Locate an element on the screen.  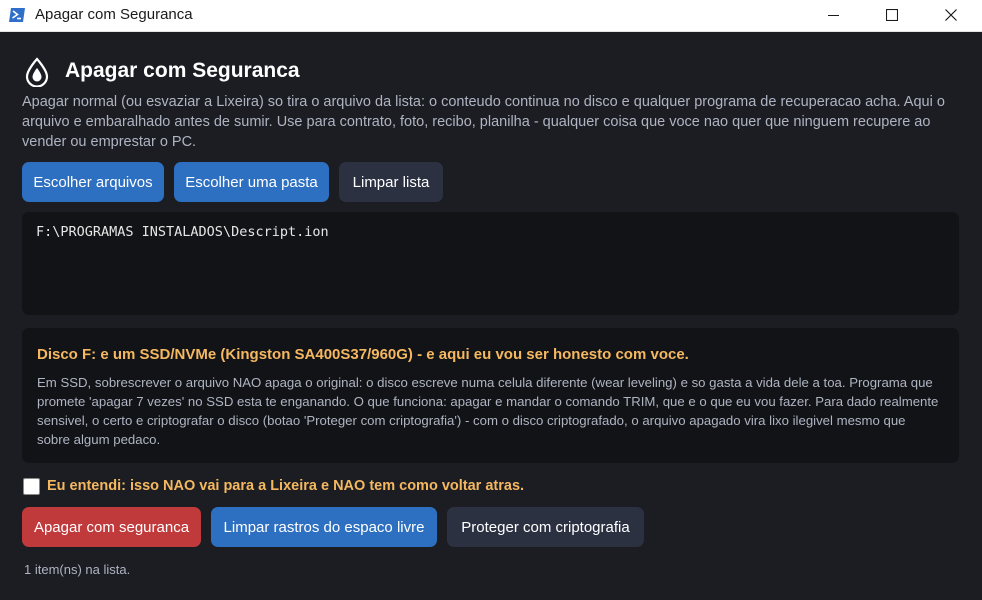
list-item: F:\PROGRAMAS INSTALADOS\Descript.ion is located at coordinates (490, 232).